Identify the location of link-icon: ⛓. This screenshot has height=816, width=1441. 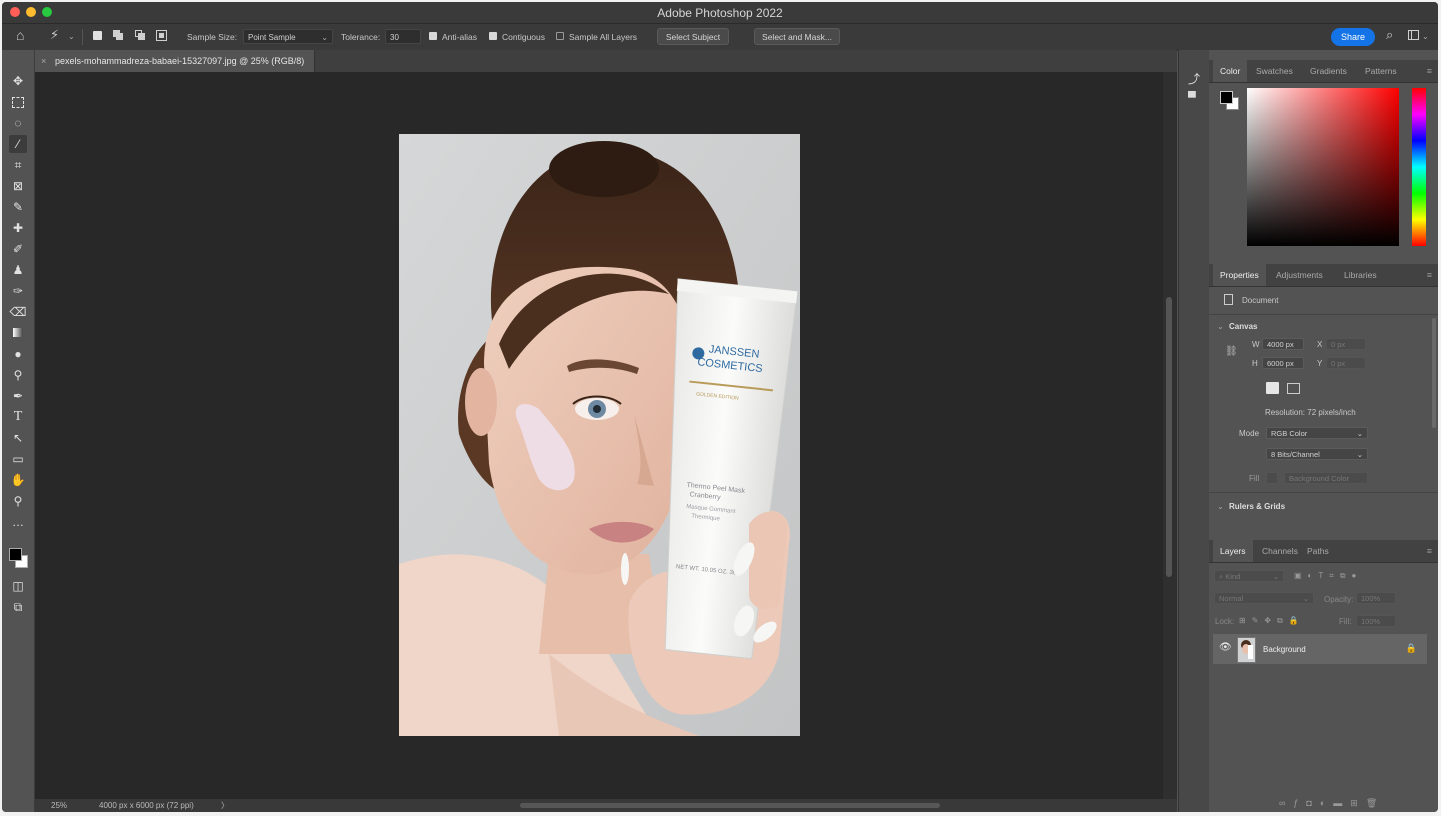
(1231, 351).